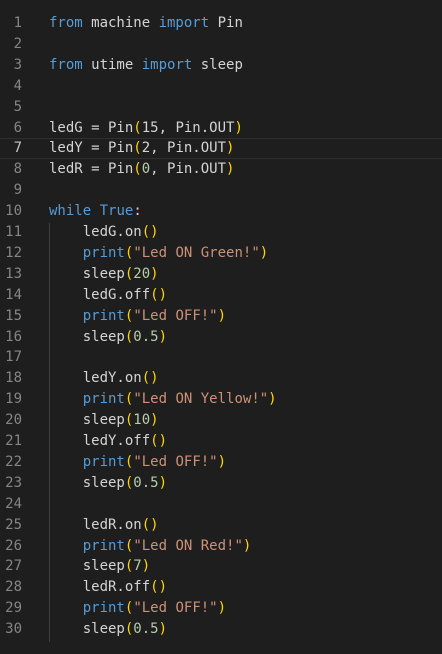 This screenshot has width=442, height=654. I want to click on code-line: 17, so click(221, 357).